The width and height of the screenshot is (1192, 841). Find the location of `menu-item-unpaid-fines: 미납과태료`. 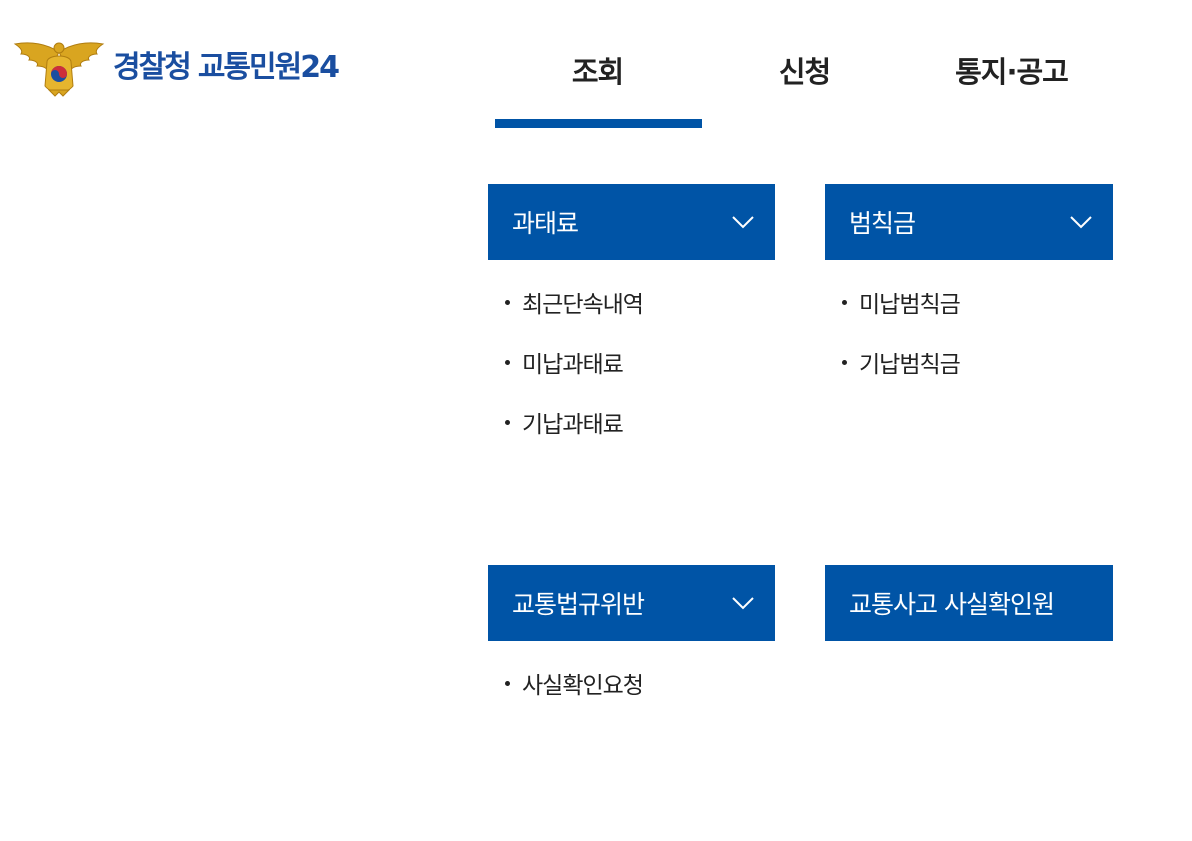

menu-item-unpaid-fines: 미납과태료 is located at coordinates (631, 362).